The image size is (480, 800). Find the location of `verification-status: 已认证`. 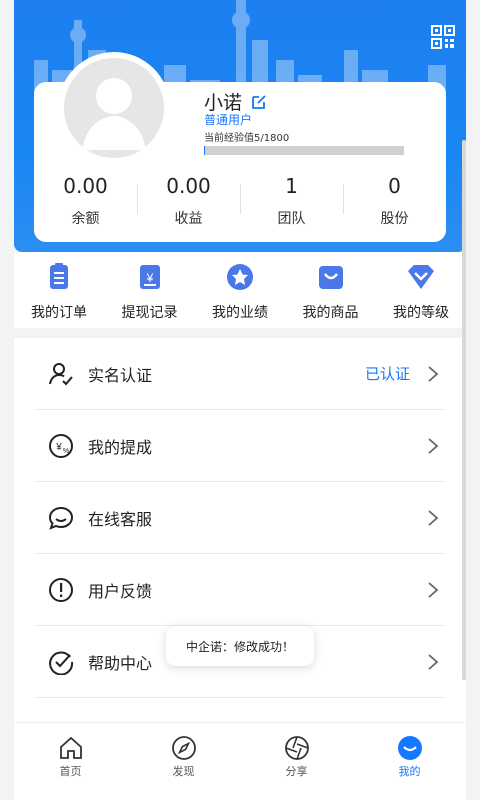

verification-status: 已认证 is located at coordinates (387, 374).